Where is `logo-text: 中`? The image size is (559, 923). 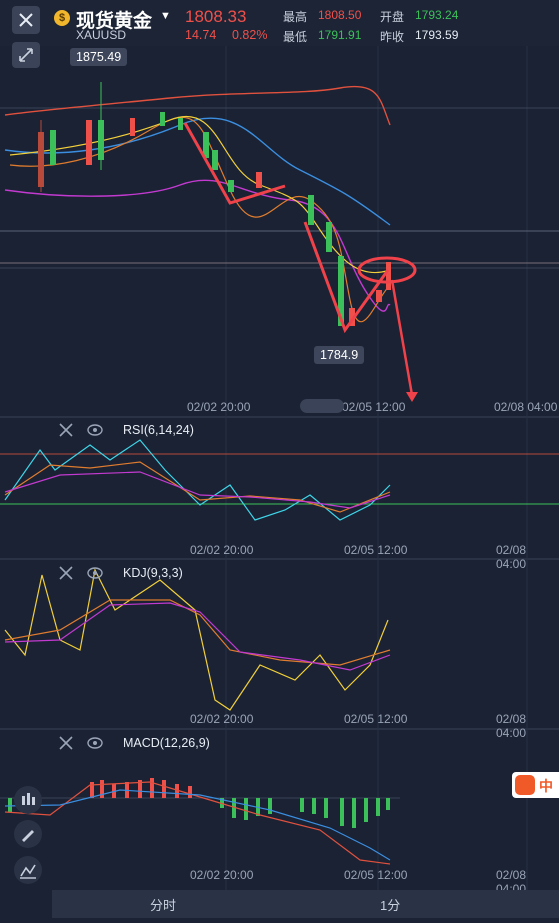 logo-text: 中 is located at coordinates (546, 786).